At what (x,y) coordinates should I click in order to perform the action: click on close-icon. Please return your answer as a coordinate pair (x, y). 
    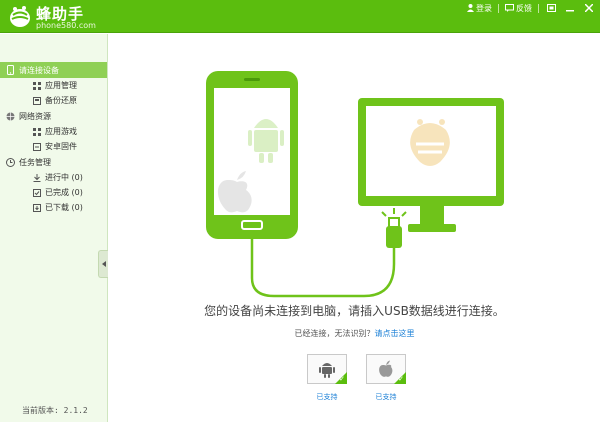
    Looking at the image, I should click on (589, 8).